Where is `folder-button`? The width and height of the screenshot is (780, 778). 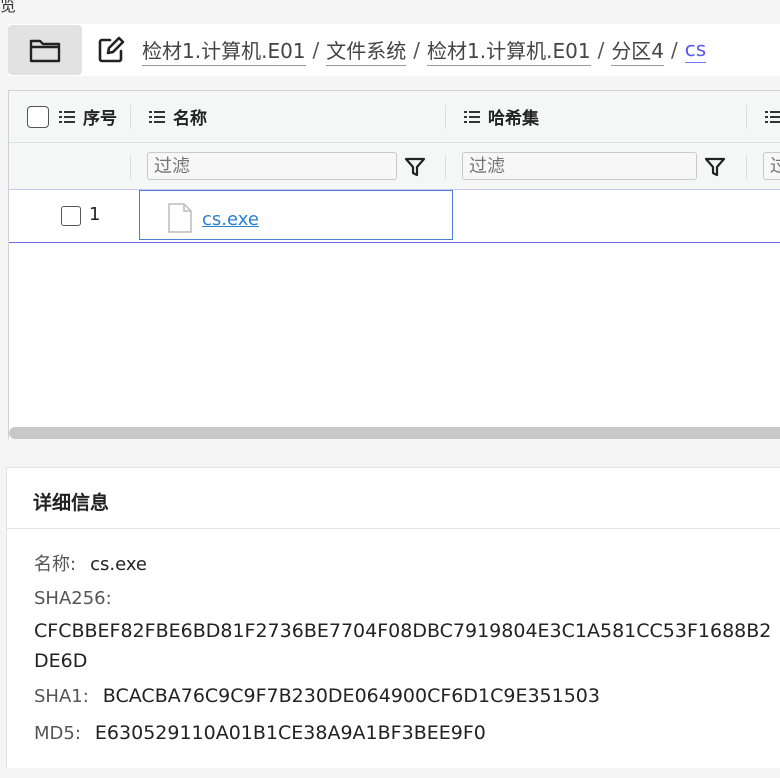 folder-button is located at coordinates (45, 50).